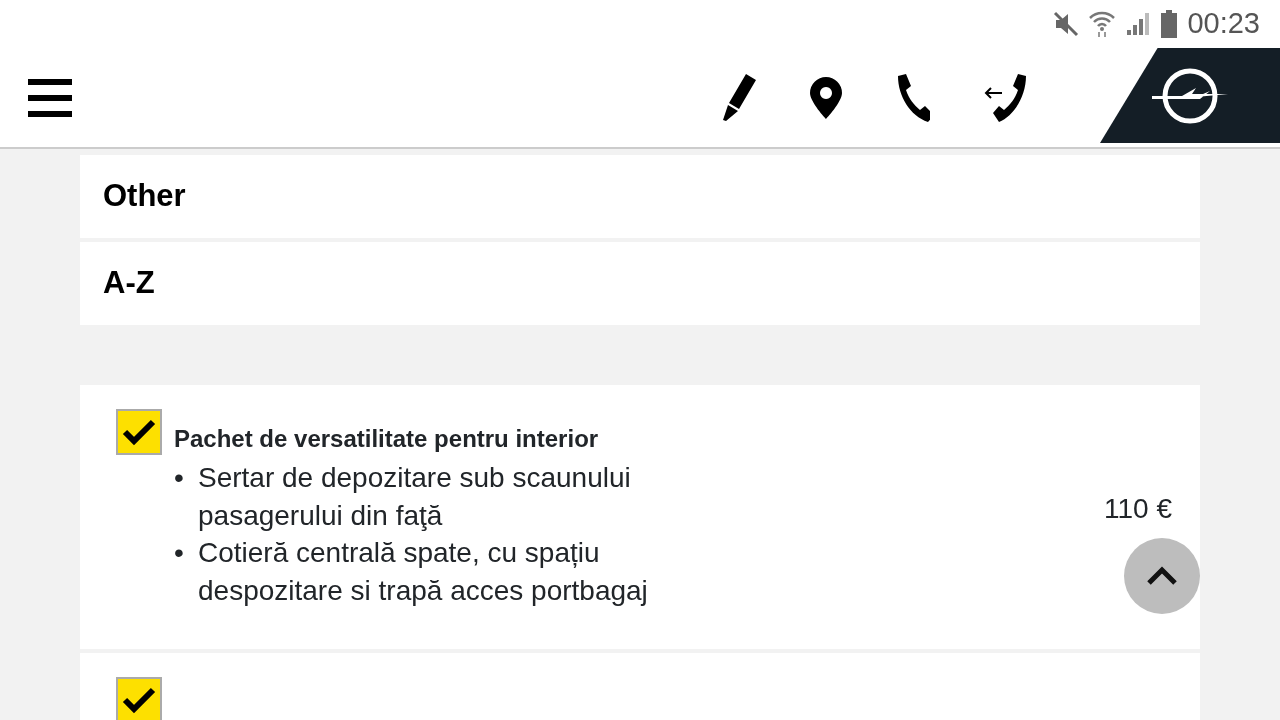  I want to click on logo-banner, so click(1190, 95).